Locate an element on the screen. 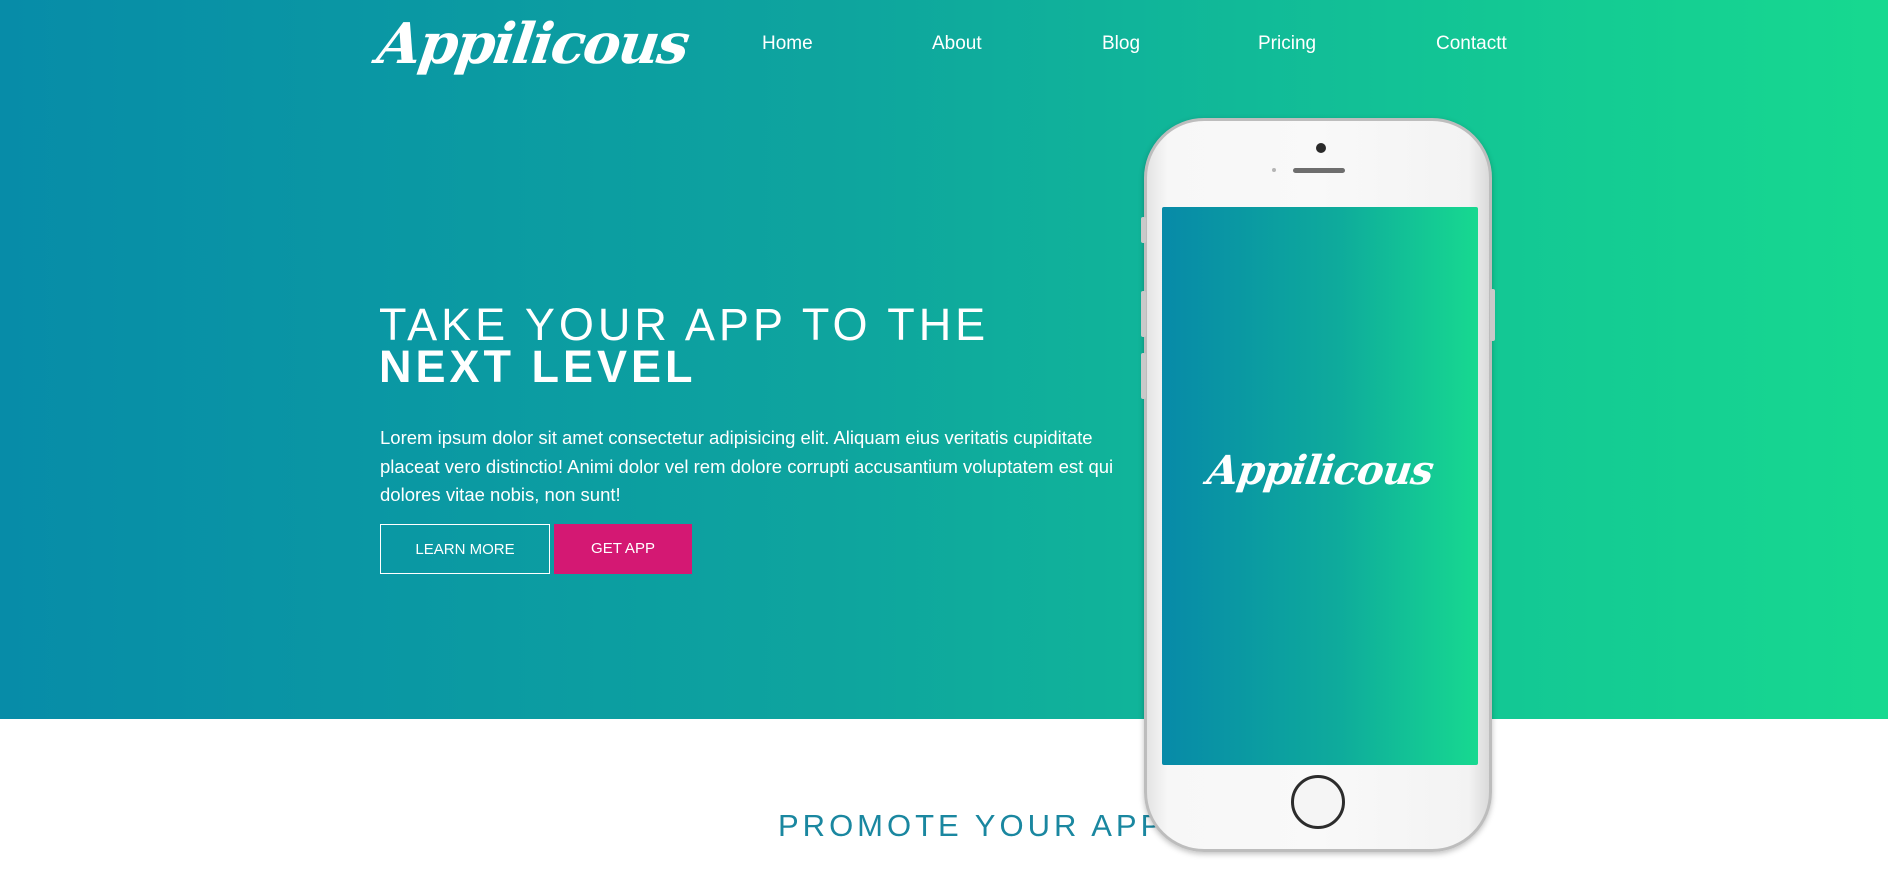 The height and width of the screenshot is (887, 1888). phone-screen-logo: Appilicous is located at coordinates (1320, 470).